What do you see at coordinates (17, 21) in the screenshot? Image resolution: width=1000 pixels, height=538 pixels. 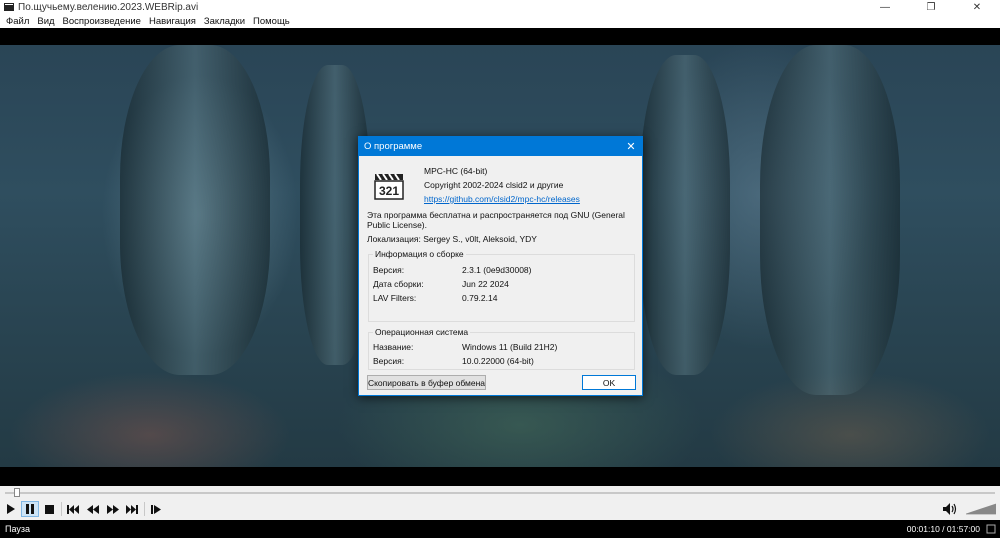 I see `menu-file: Файл` at bounding box center [17, 21].